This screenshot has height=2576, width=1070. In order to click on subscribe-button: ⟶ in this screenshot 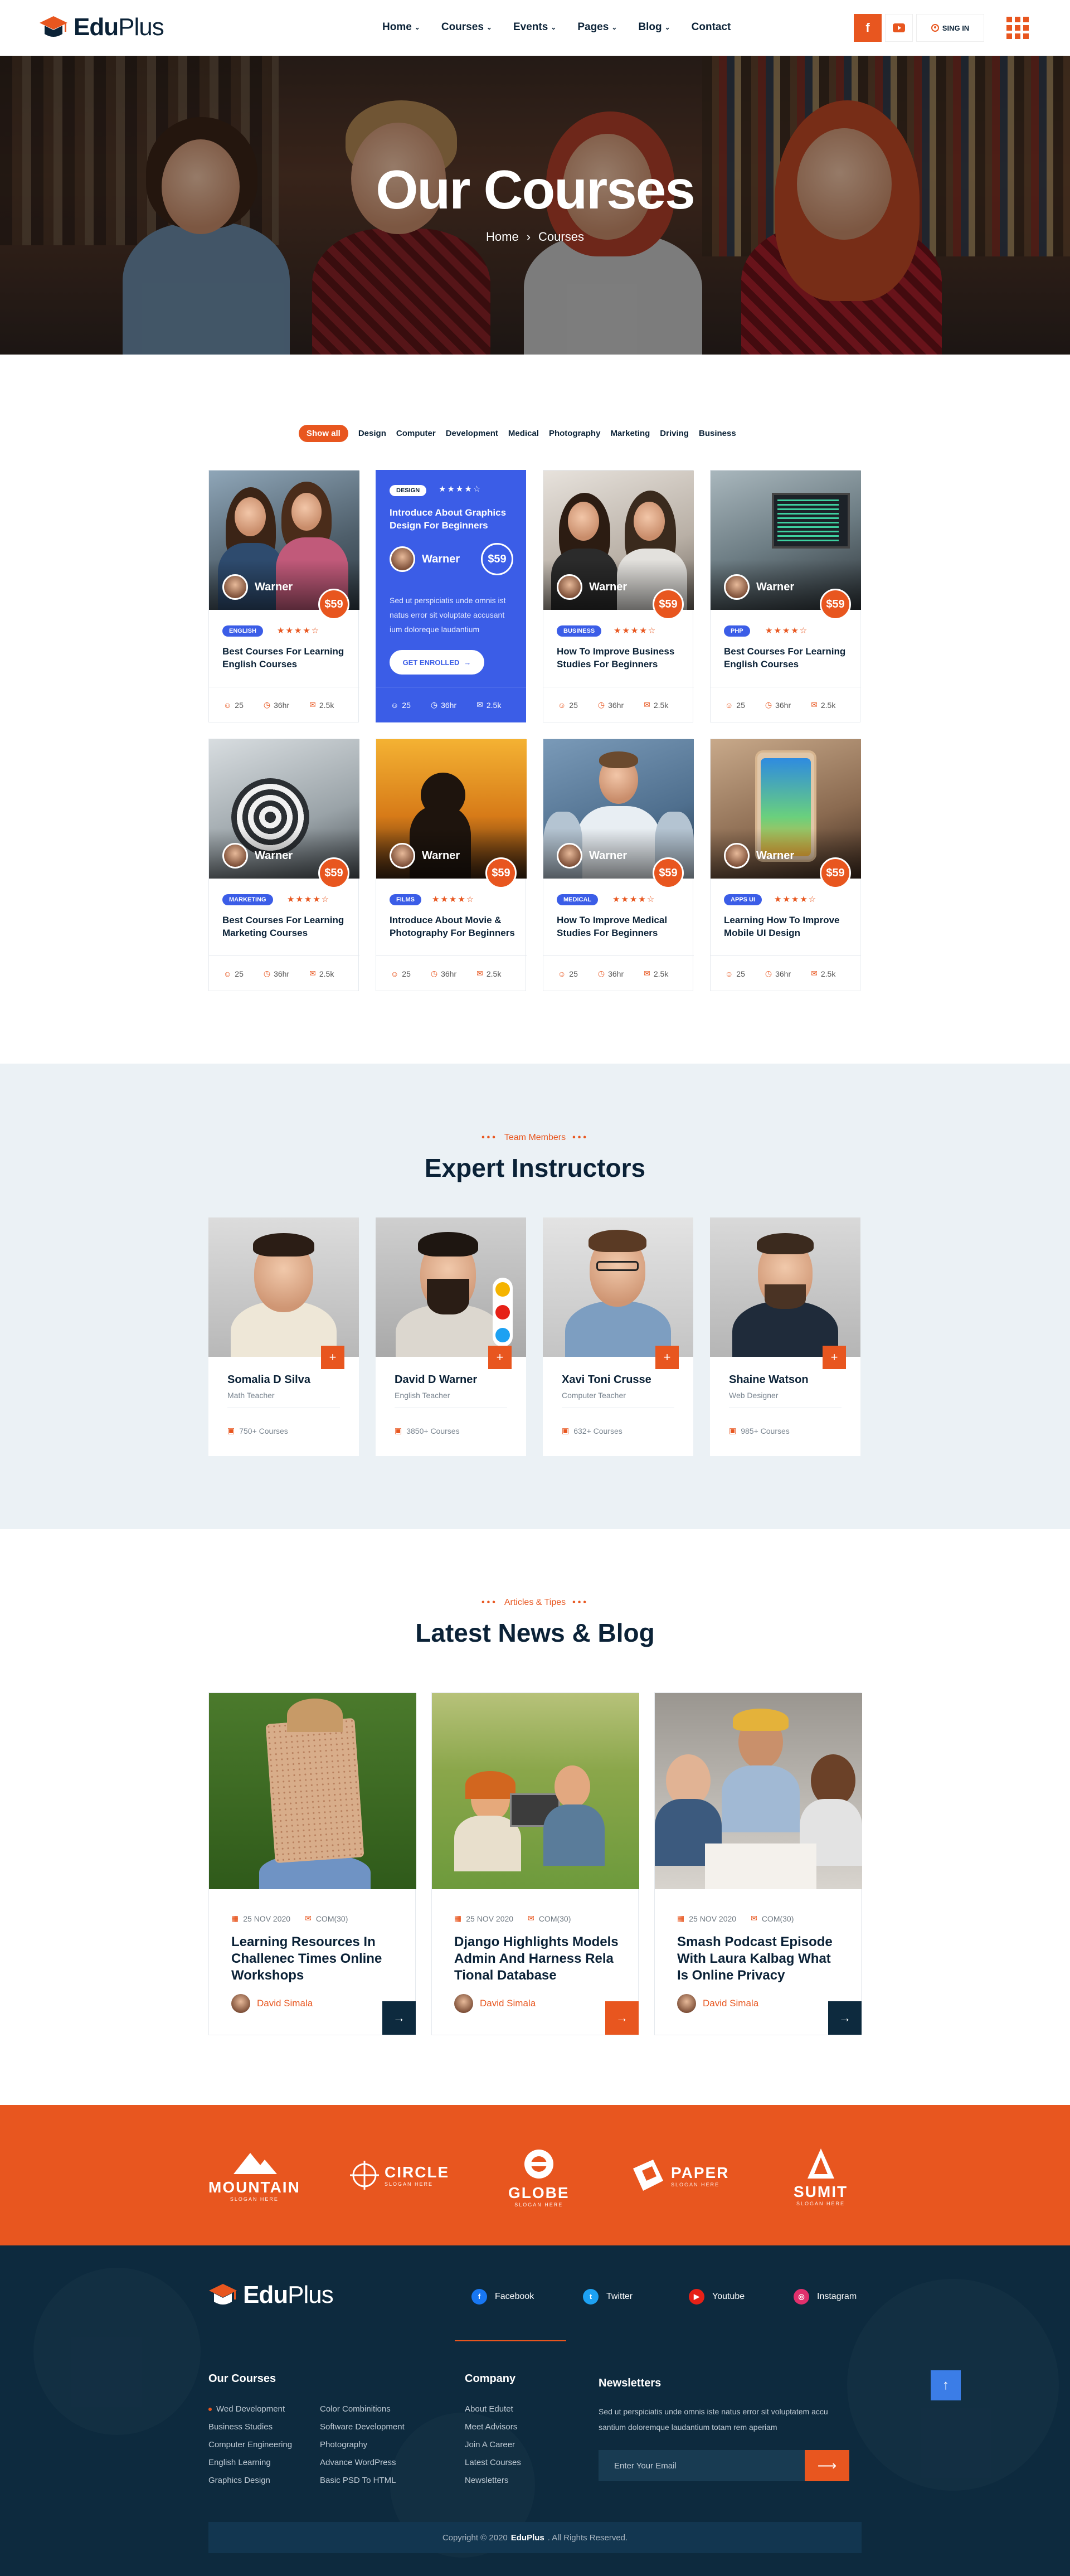, I will do `click(827, 2466)`.